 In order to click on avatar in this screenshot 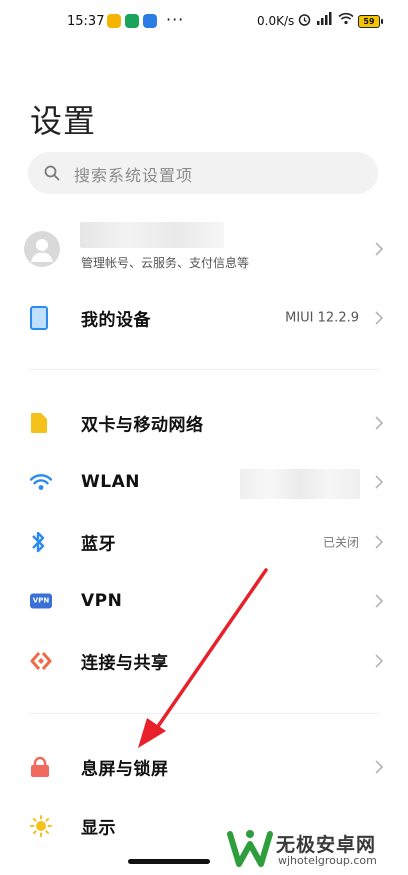, I will do `click(42, 249)`.